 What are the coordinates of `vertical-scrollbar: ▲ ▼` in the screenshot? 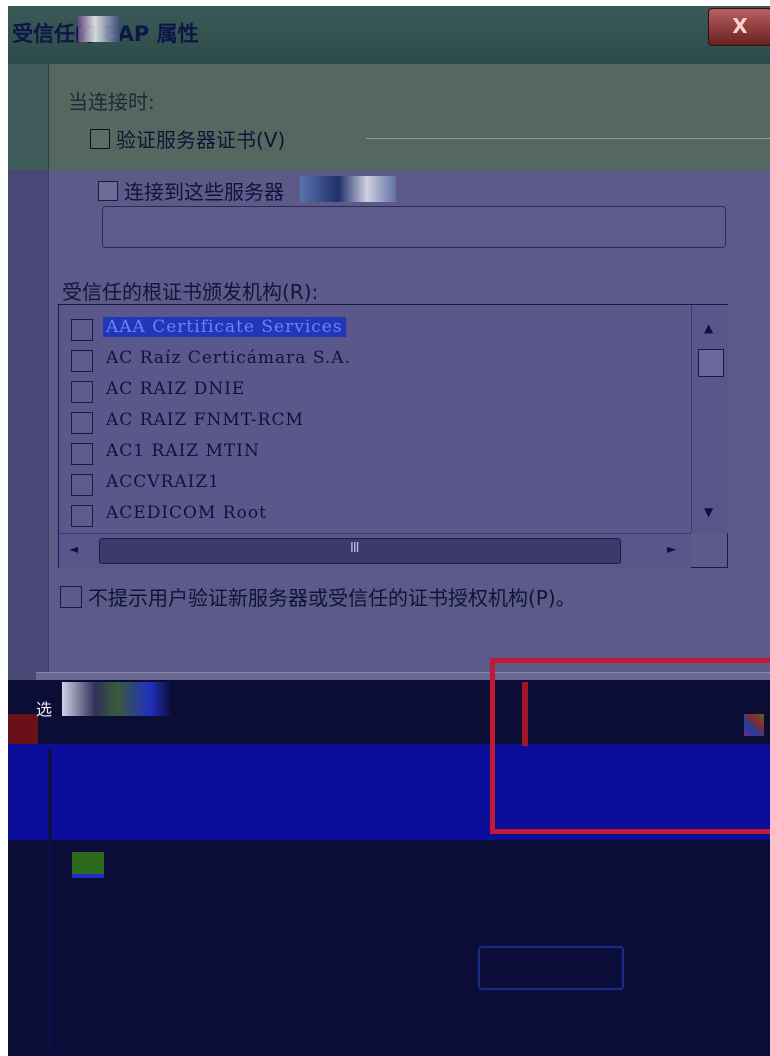 It's located at (709, 419).